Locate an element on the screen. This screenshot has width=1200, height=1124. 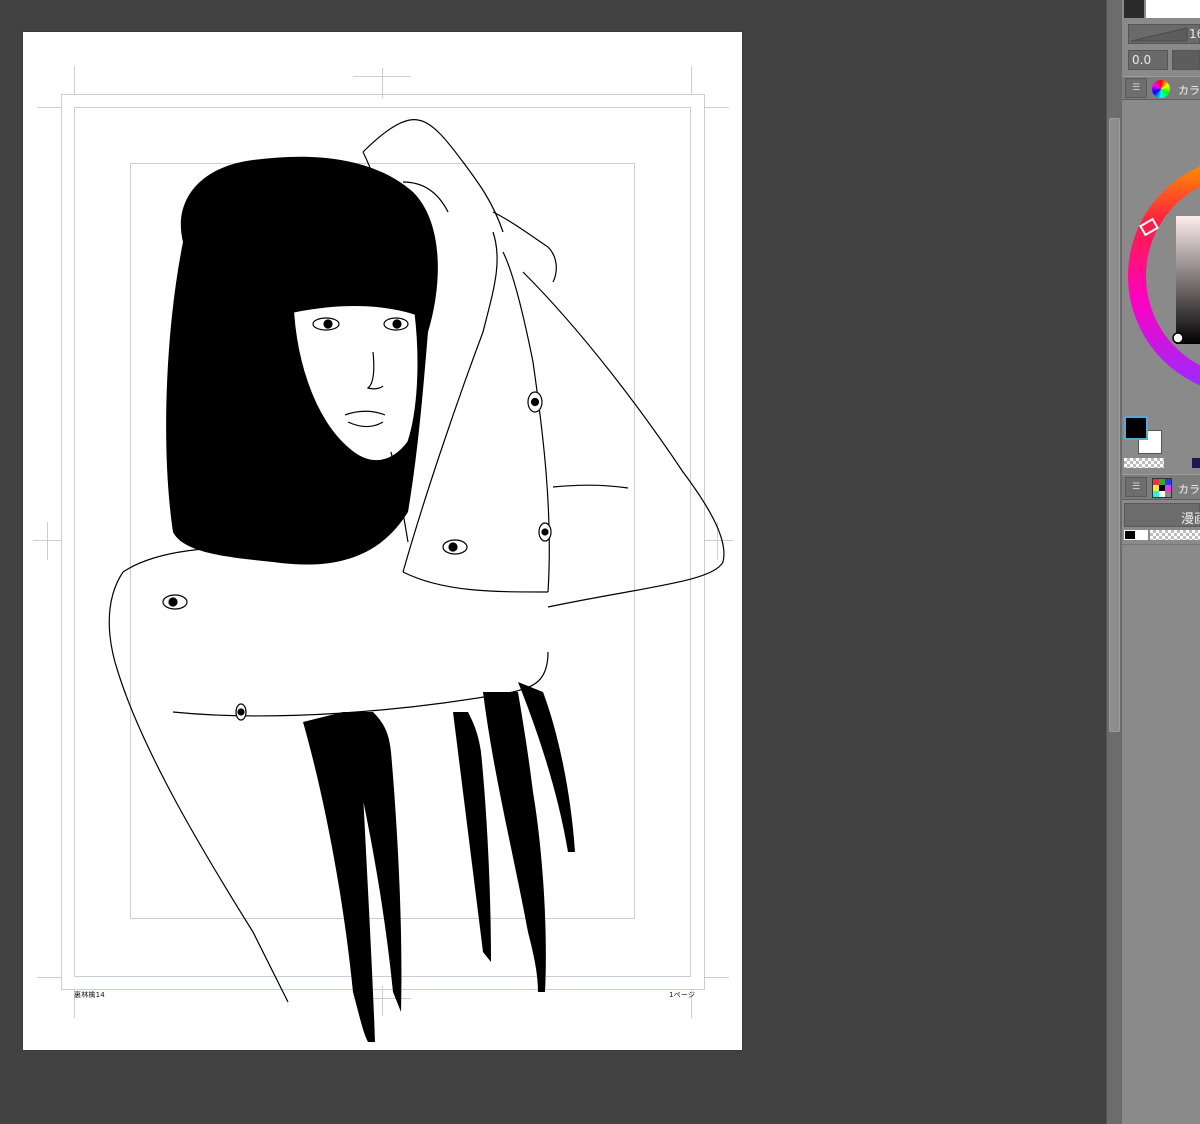
color-wheel-panel-header: ☰ カラー is located at coordinates (1161, 88).